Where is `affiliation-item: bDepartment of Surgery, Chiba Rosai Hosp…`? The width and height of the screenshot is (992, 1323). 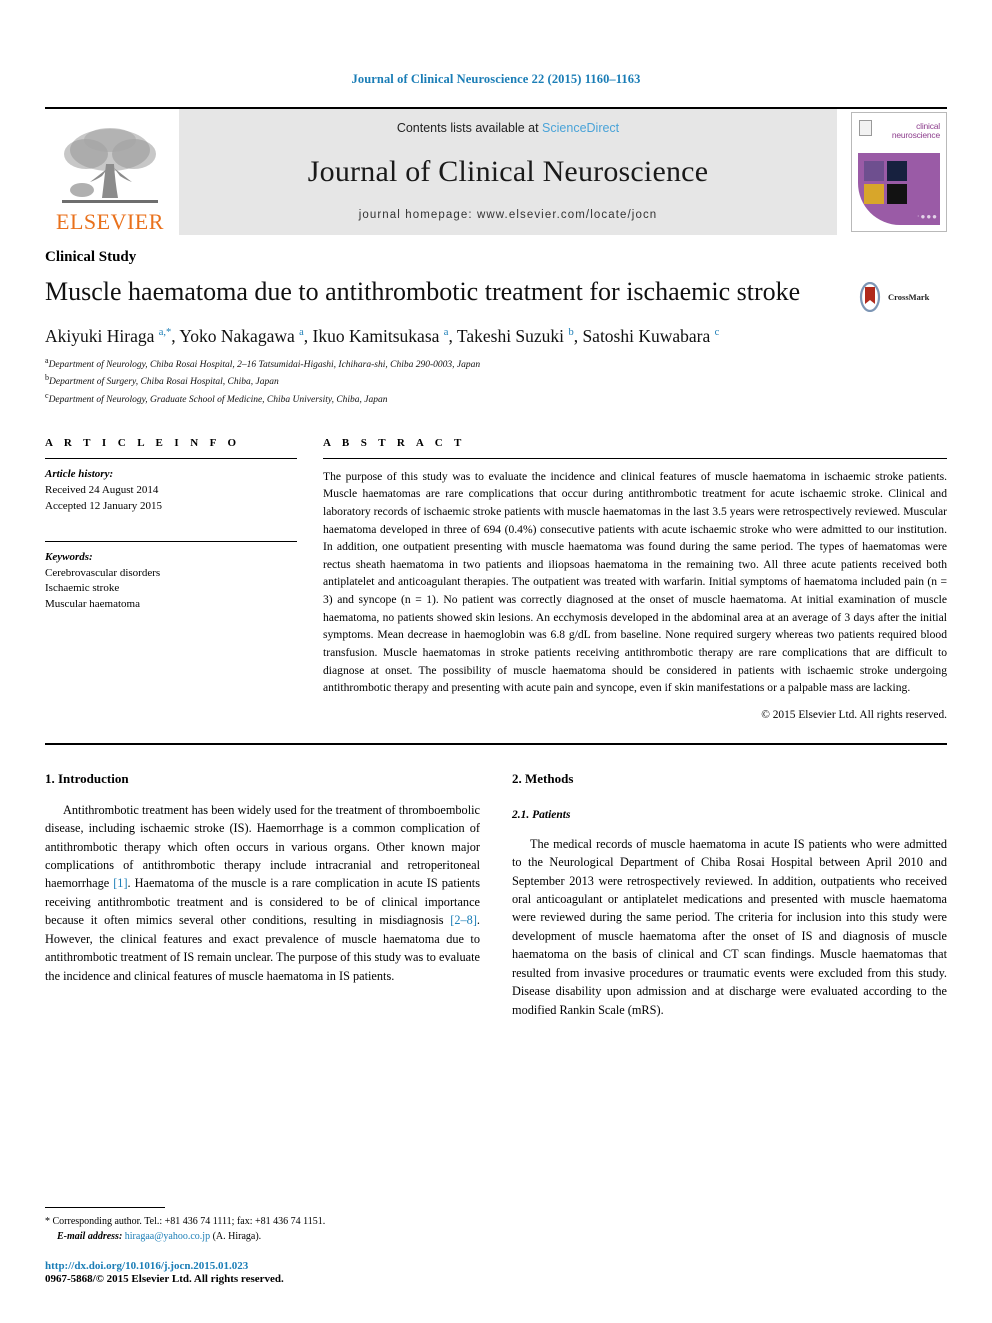
affiliation-item: bDepartment of Surgery, Chiba Rosai Hosp… is located at coordinates (496, 380).